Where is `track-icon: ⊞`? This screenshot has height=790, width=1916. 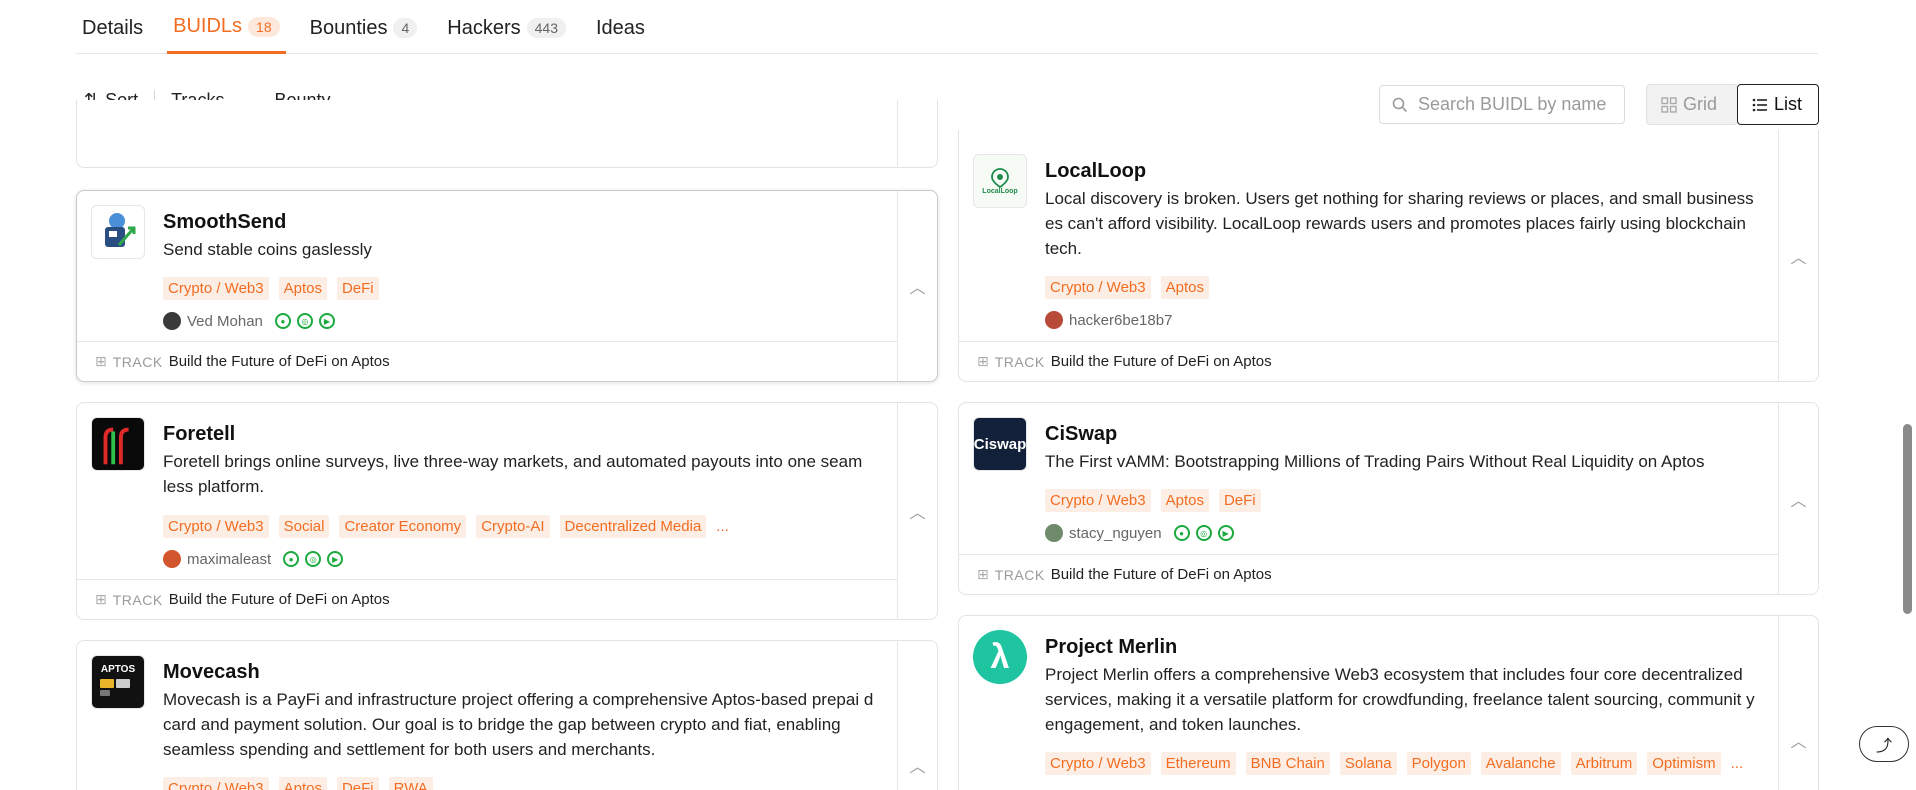 track-icon: ⊞ is located at coordinates (983, 361).